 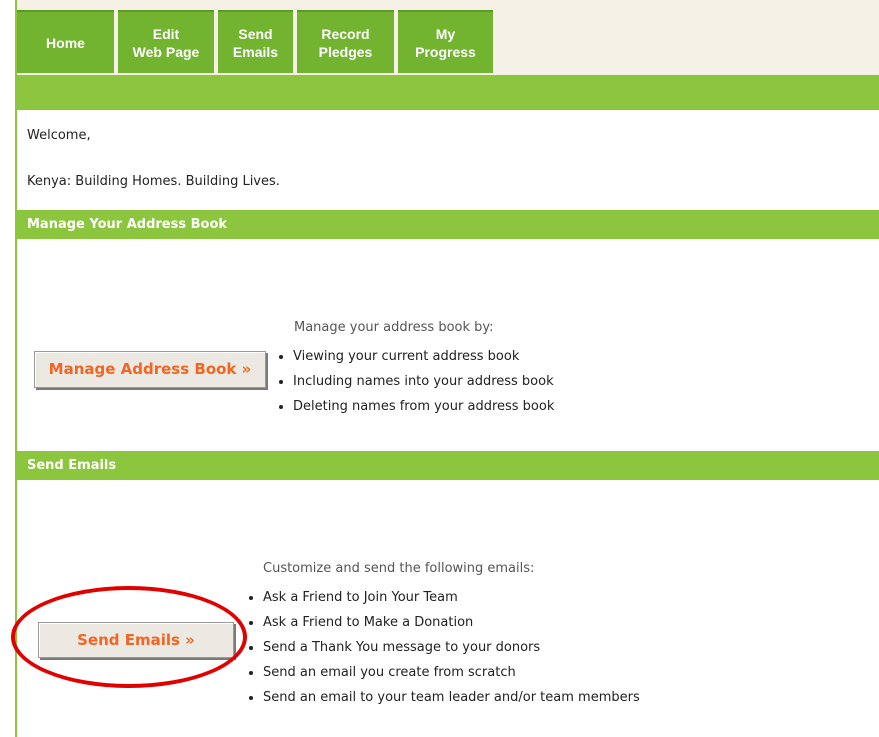 I want to click on tab-my-progress: My Progress, so click(x=445, y=41).